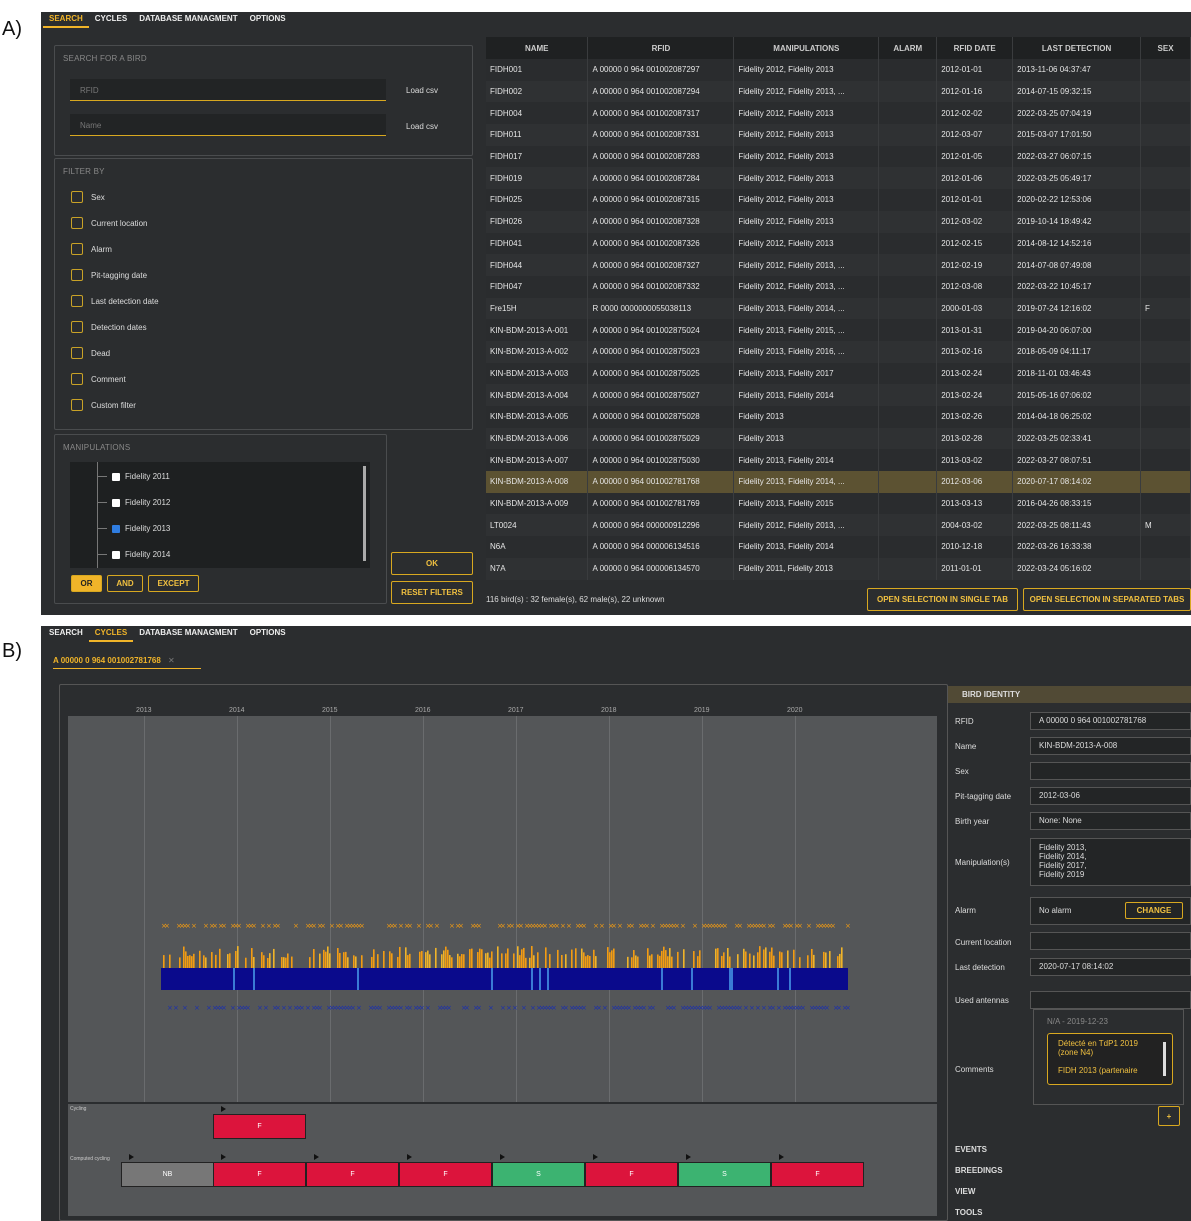 The image size is (1191, 1221). I want to click on pit-tagging-date-field: 2012-03-06, so click(1110, 796).